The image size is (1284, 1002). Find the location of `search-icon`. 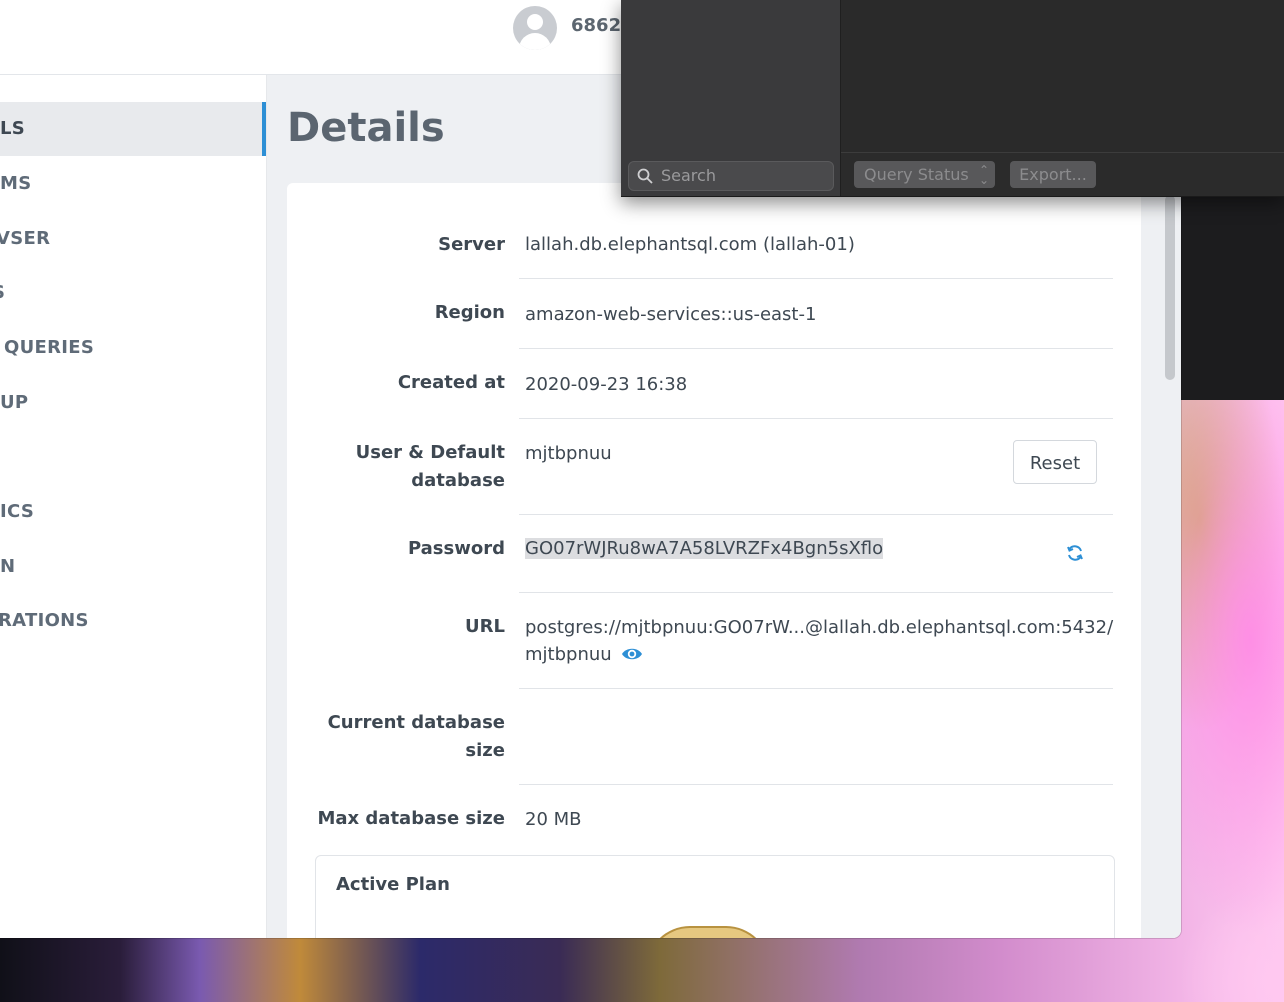

search-icon is located at coordinates (645, 176).